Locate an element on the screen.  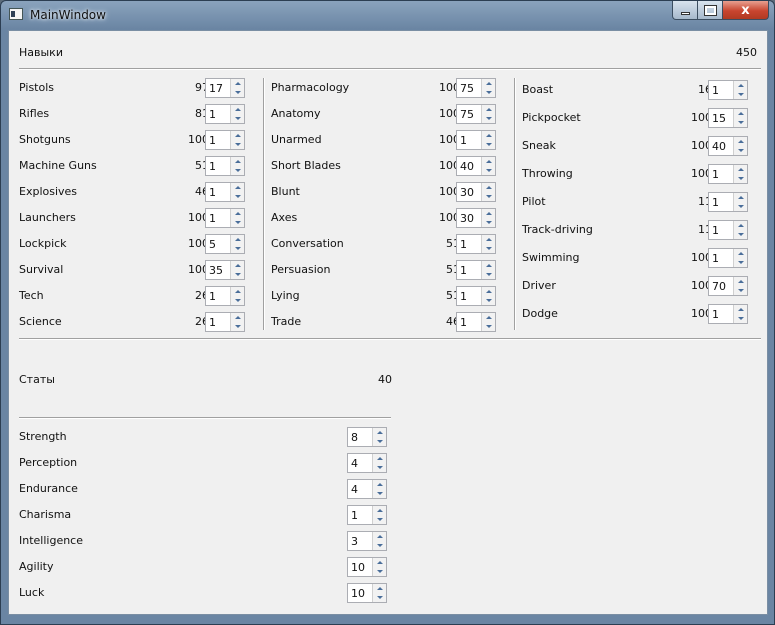
skill-pharmacology-spinbox: 75 is located at coordinates (476, 88).